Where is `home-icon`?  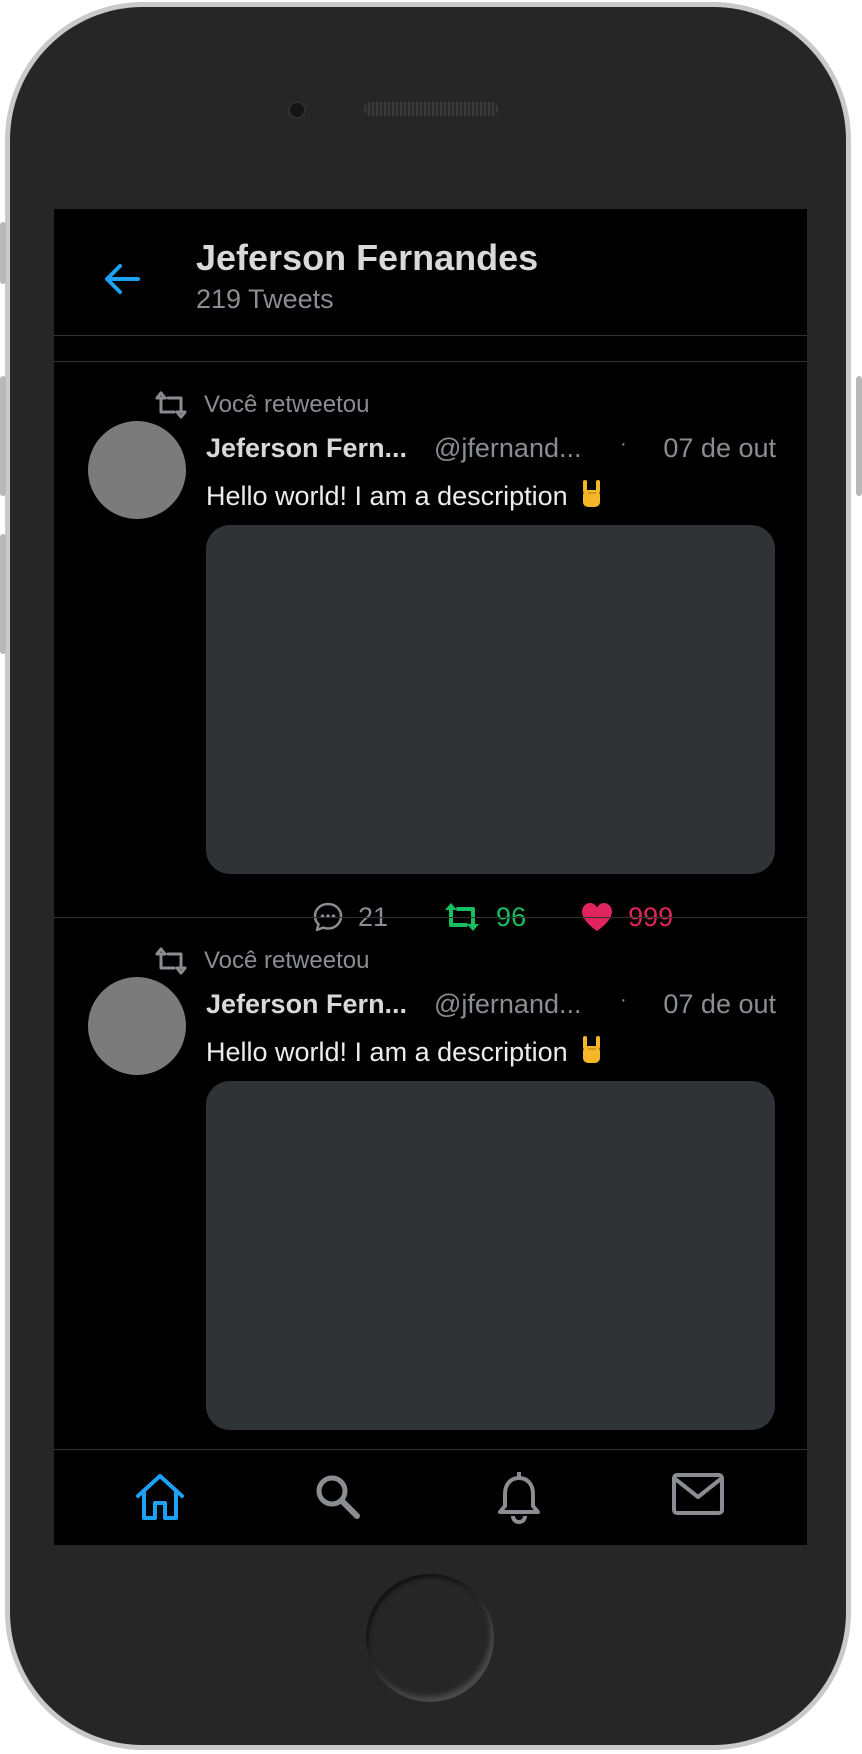 home-icon is located at coordinates (160, 1497).